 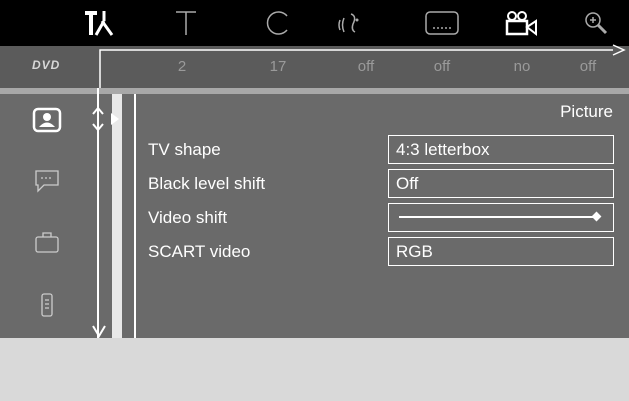 I want to click on status-zoom-value: off, so click(x=588, y=66).